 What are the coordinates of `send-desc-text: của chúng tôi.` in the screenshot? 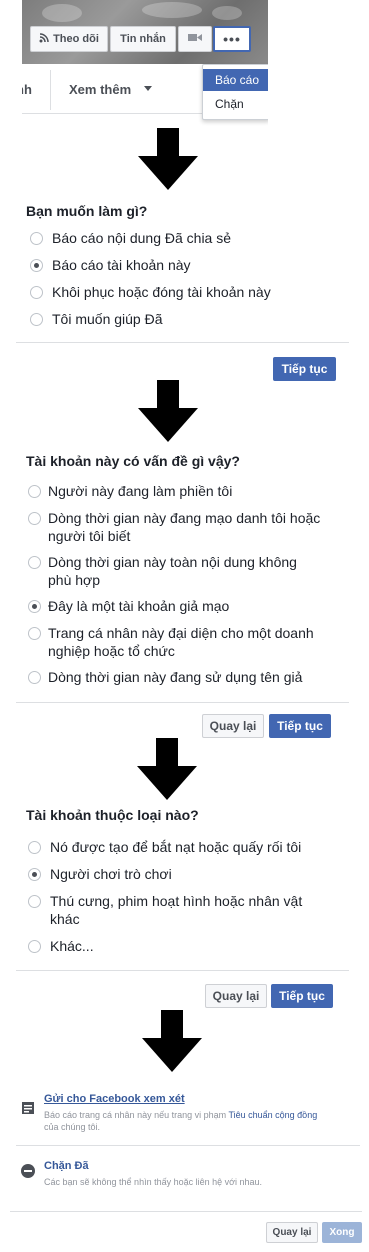 It's located at (72, 1127).